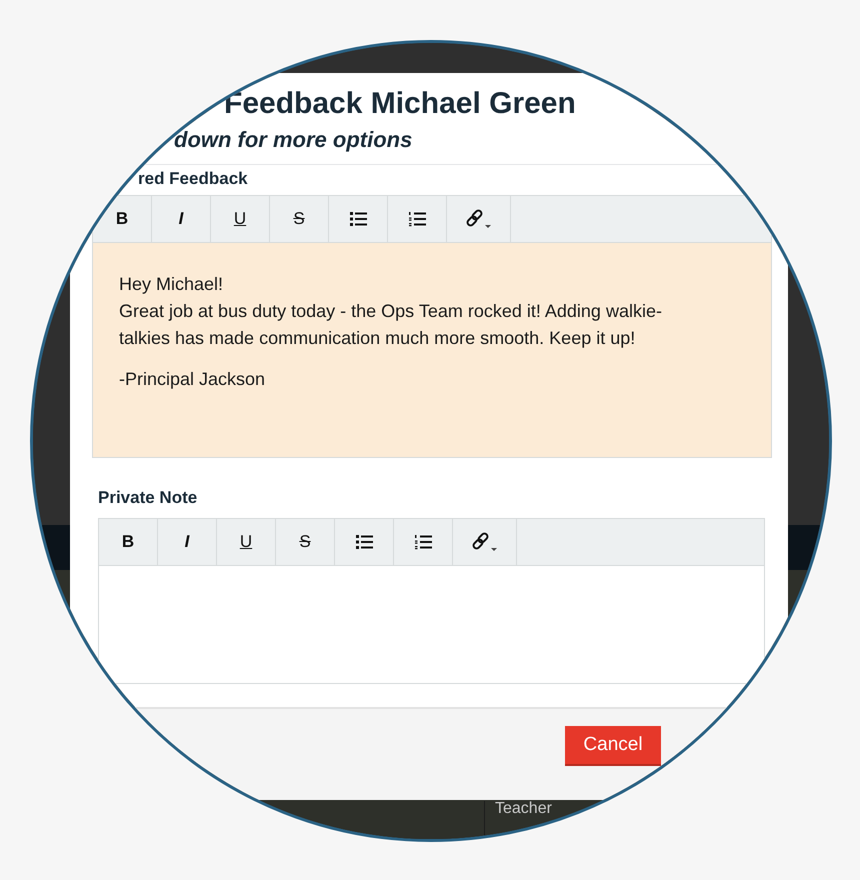 The width and height of the screenshot is (860, 880). I want to click on text-line: -Principal Jackson, so click(192, 379).